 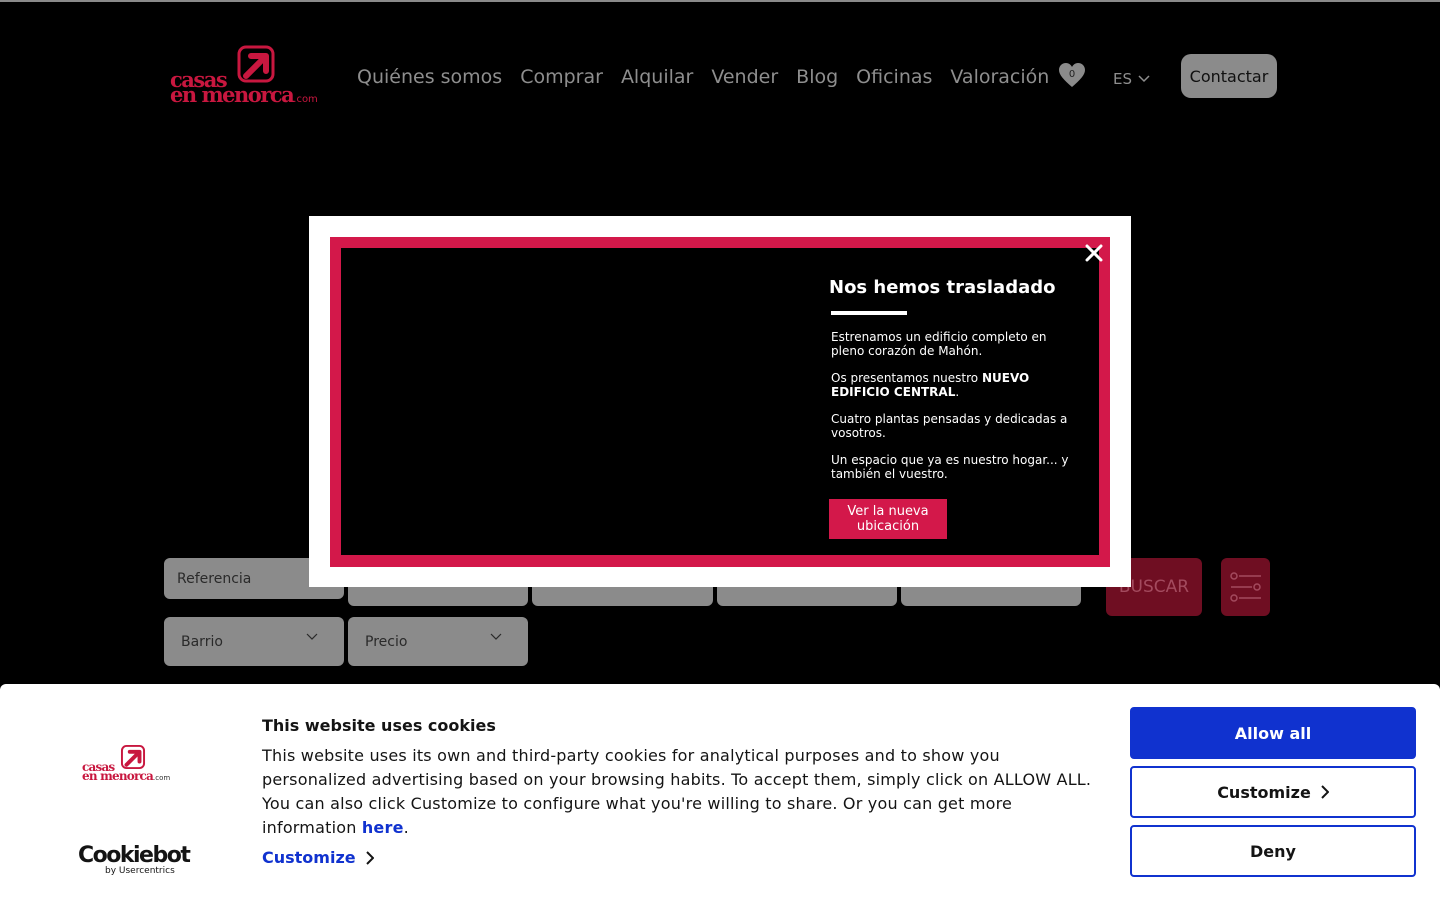 What do you see at coordinates (309, 857) in the screenshot?
I see `customize-link-label: Customize` at bounding box center [309, 857].